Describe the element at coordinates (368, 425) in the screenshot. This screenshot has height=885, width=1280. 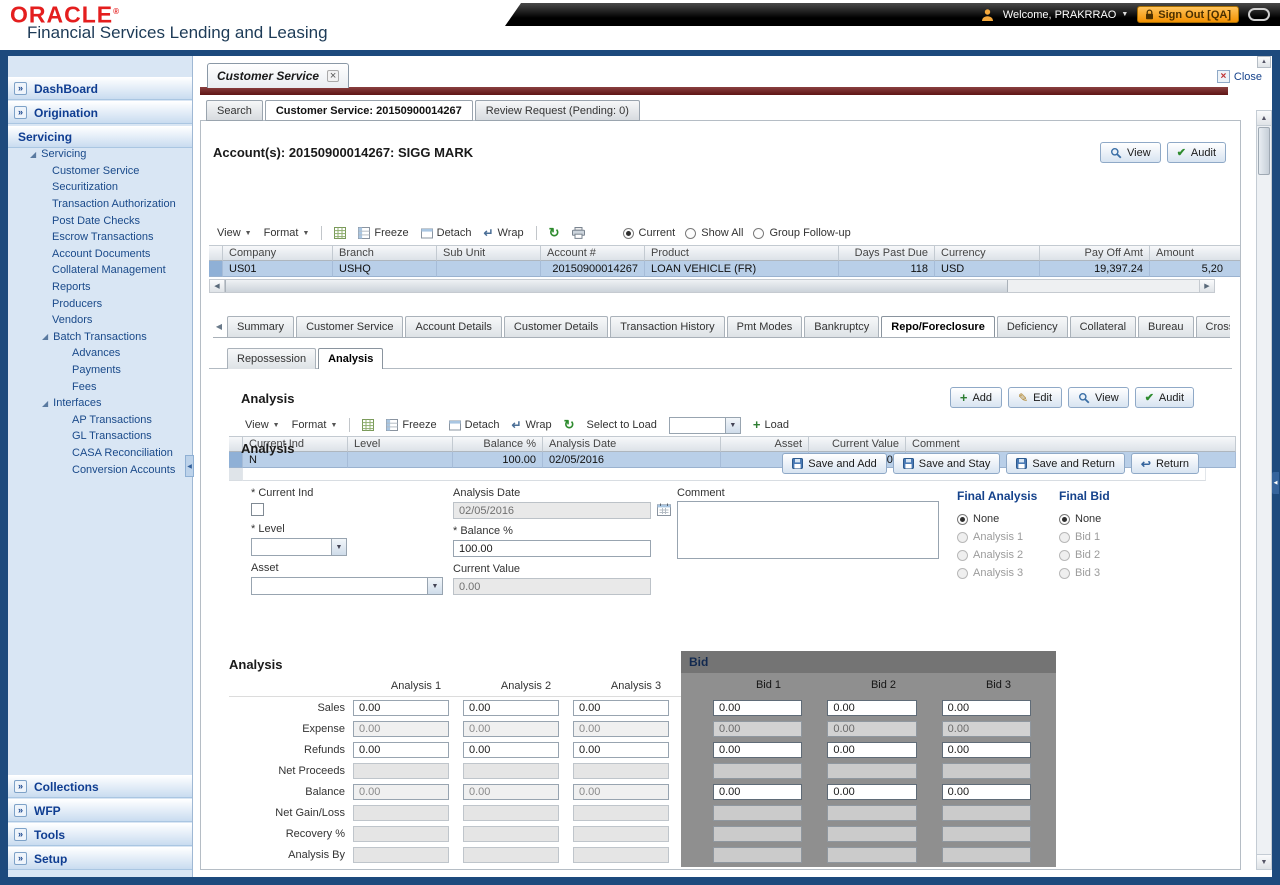
I see `export-icon` at that location.